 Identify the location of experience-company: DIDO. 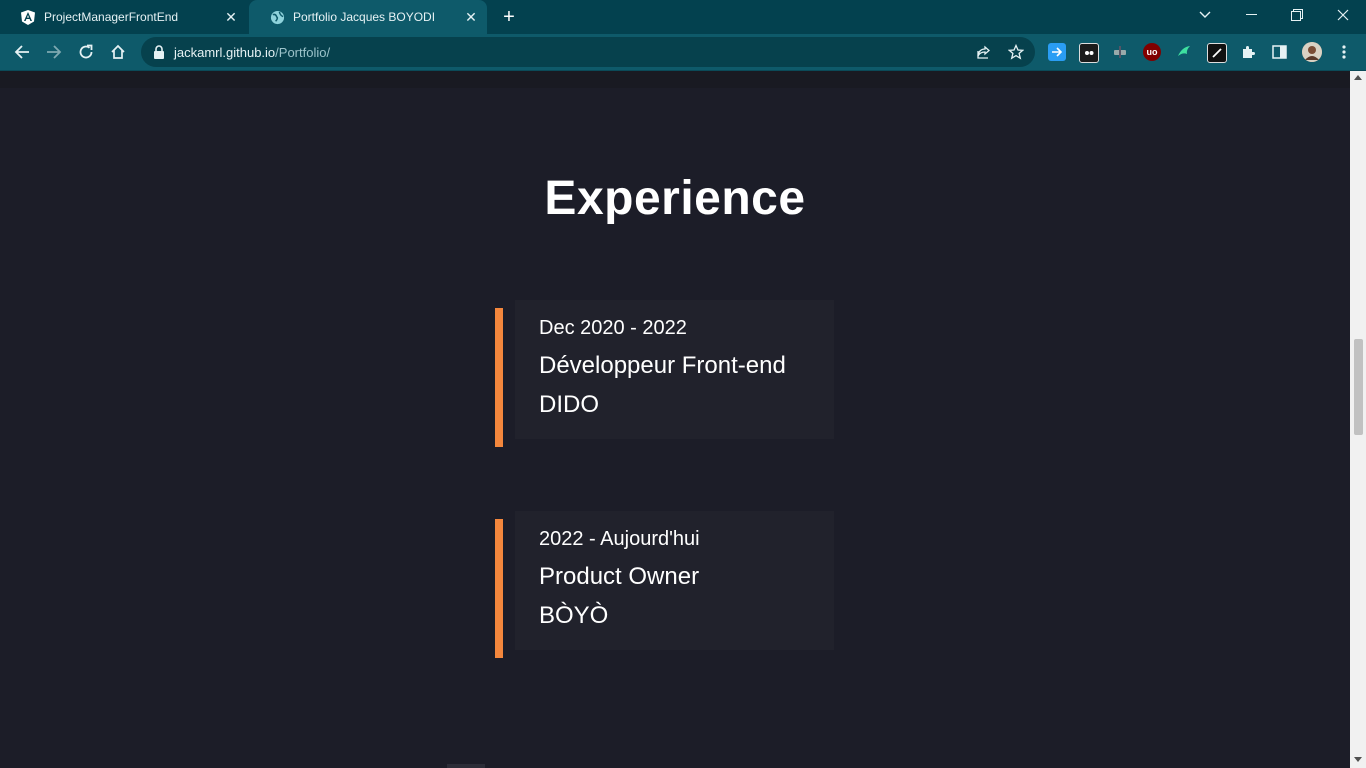
(569, 404).